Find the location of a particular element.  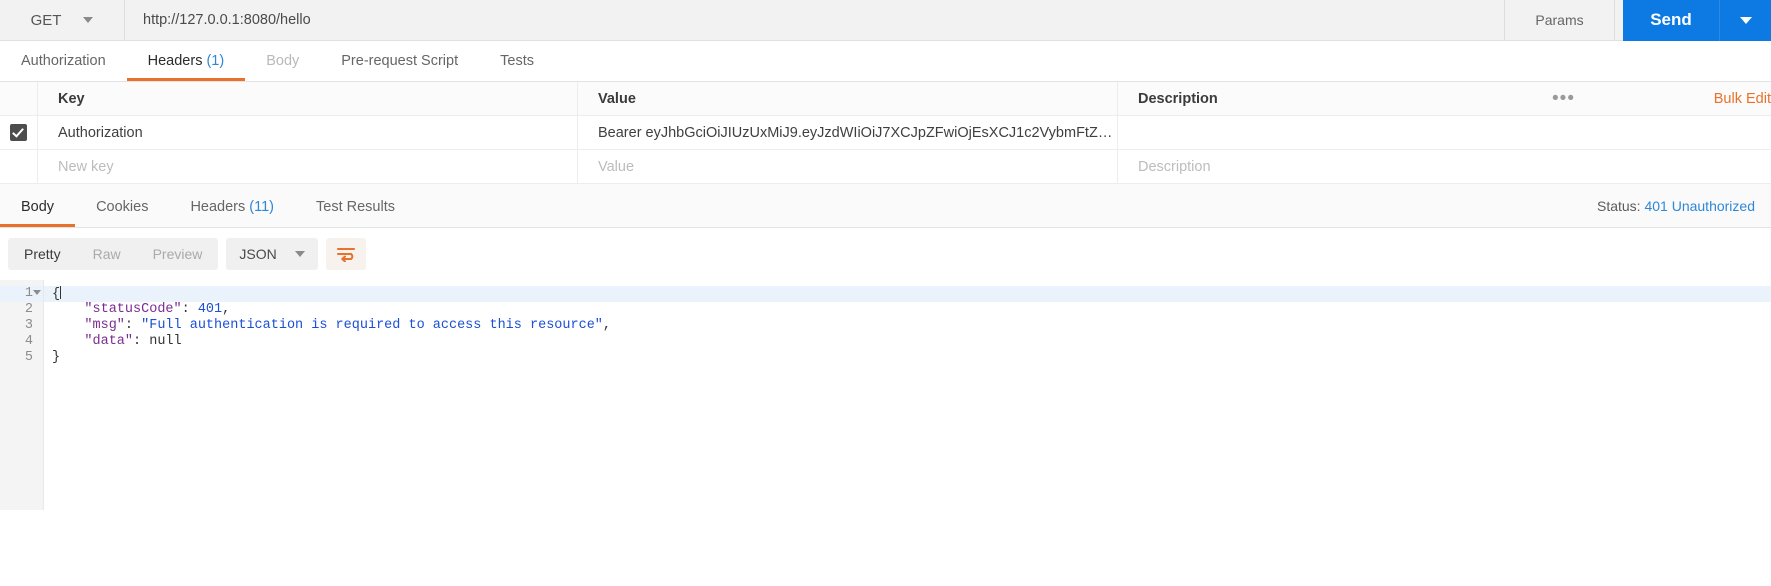

column-header-value: Value is located at coordinates (848, 98).